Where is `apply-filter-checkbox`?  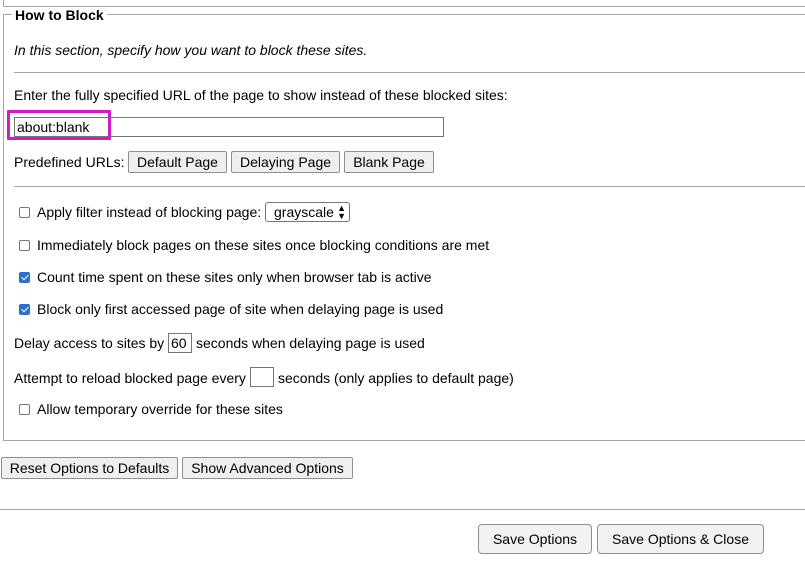
apply-filter-checkbox is located at coordinates (24, 212).